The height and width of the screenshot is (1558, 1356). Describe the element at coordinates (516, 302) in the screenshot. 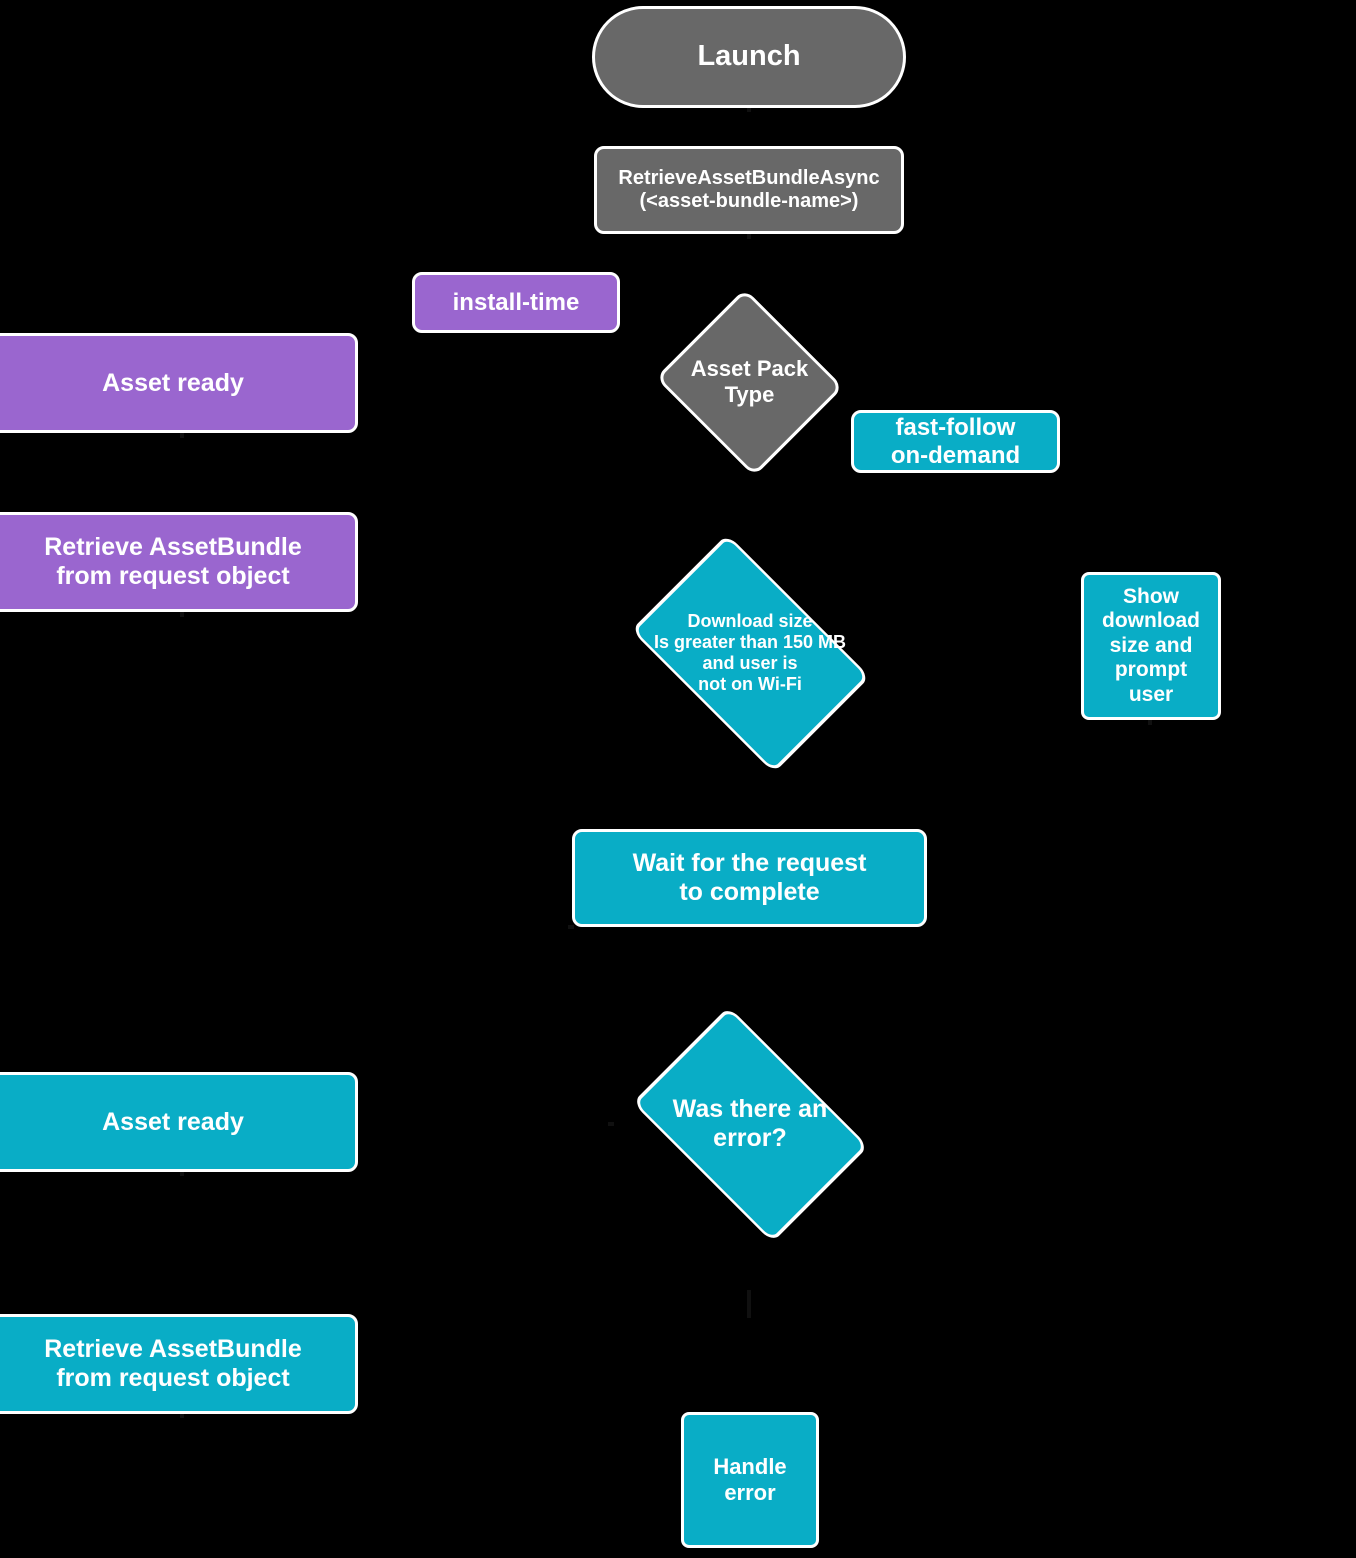

I see `label-install-time: install-time` at that location.